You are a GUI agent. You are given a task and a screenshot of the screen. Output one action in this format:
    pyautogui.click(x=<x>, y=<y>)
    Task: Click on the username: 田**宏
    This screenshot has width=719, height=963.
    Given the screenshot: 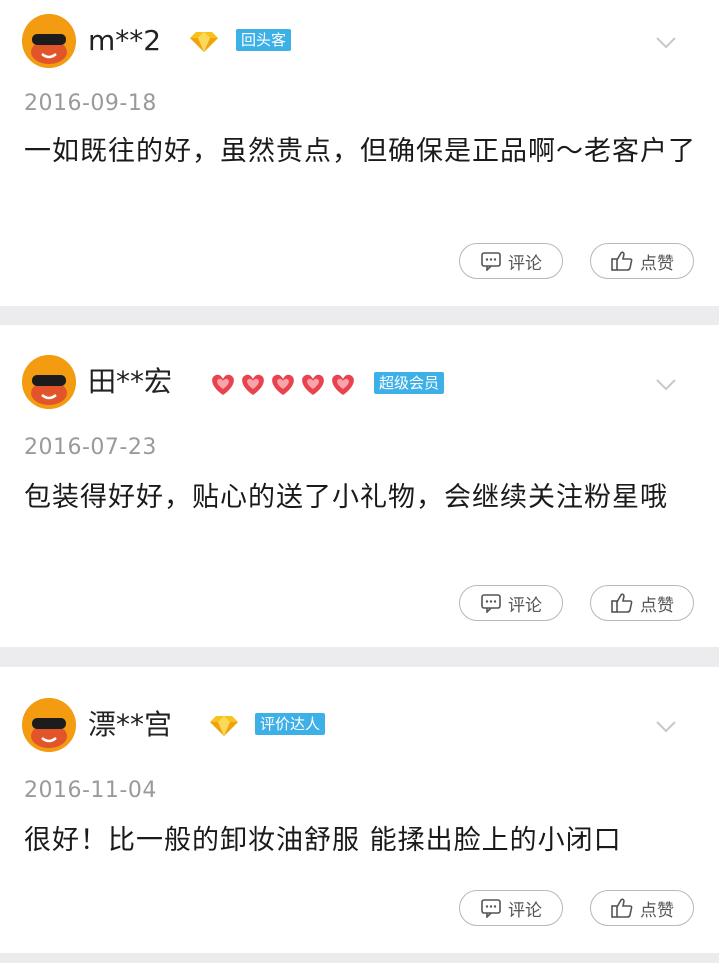 What is the action you would take?
    pyautogui.click(x=130, y=381)
    